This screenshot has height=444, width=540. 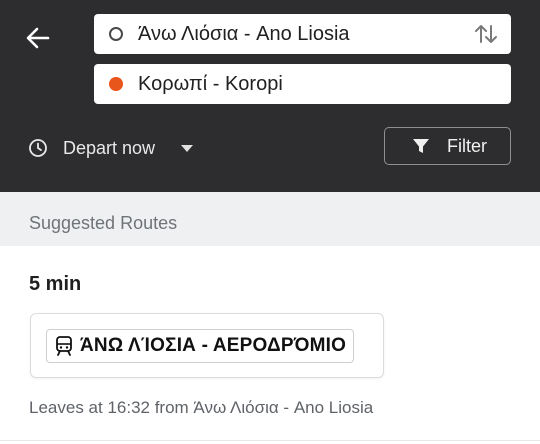 I want to click on line-name: ΆΝΩ ΛΊΟΣΙΑ - ΑΕΡΟΔΡΌΜΙΟ, so click(x=213, y=345).